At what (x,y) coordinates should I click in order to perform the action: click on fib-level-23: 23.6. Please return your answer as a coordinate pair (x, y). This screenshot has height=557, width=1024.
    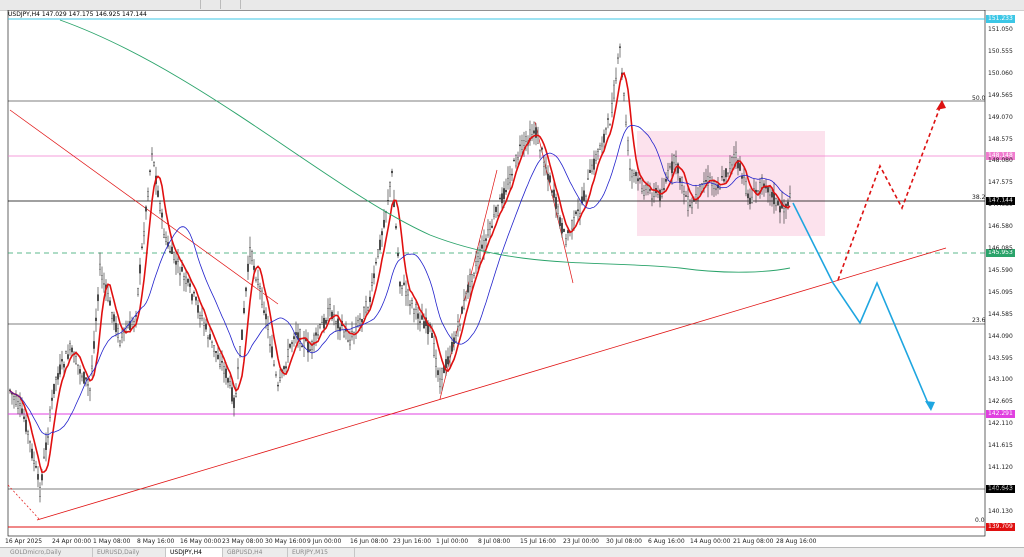
    Looking at the image, I should click on (979, 320).